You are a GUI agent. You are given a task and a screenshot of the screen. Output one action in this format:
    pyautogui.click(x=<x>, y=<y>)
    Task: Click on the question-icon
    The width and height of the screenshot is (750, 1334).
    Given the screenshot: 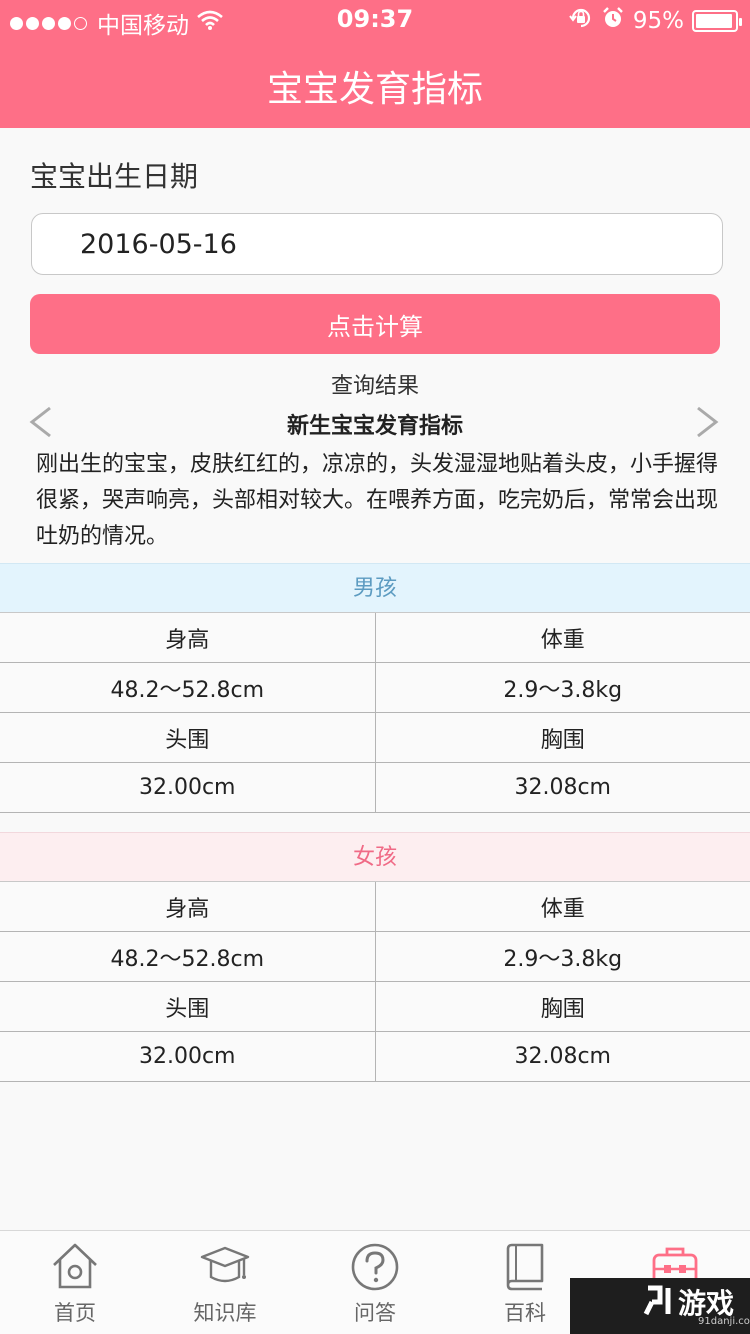 What is the action you would take?
    pyautogui.click(x=375, y=1267)
    